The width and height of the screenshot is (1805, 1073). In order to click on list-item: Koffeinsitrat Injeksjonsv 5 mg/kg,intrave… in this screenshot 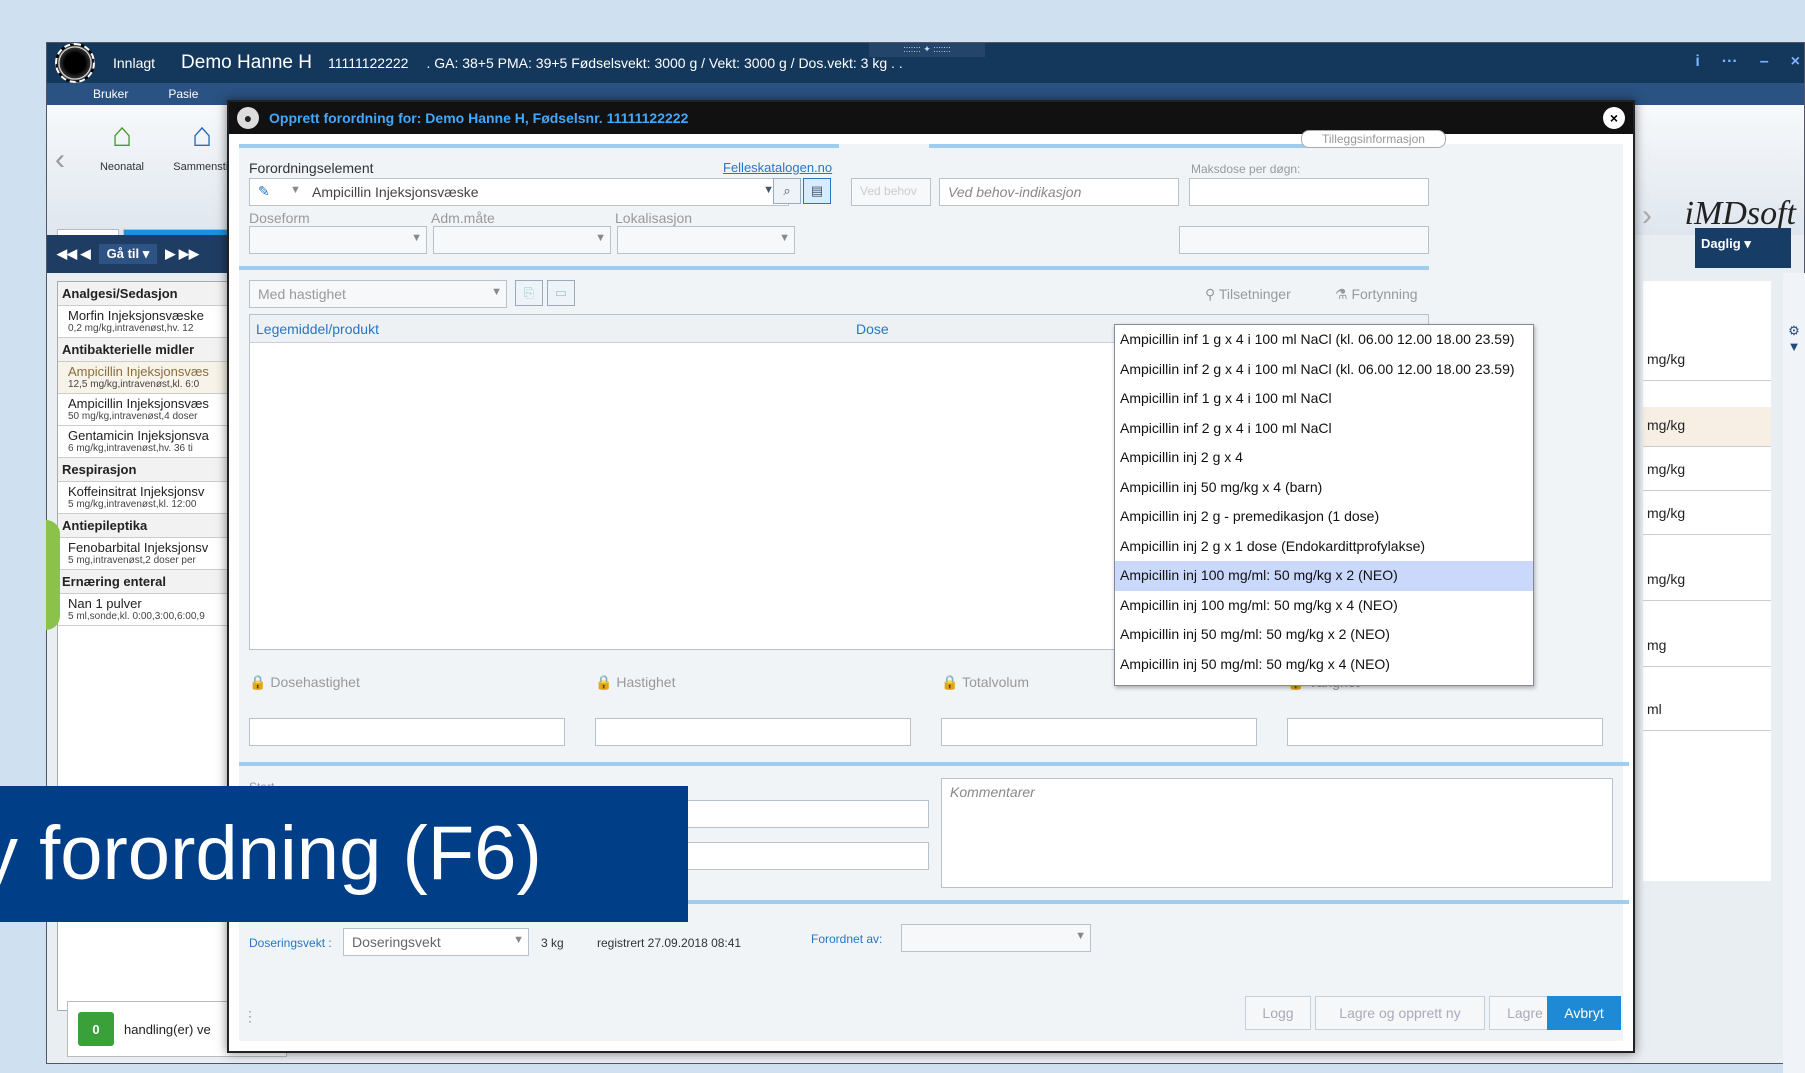, I will do `click(152, 498)`.